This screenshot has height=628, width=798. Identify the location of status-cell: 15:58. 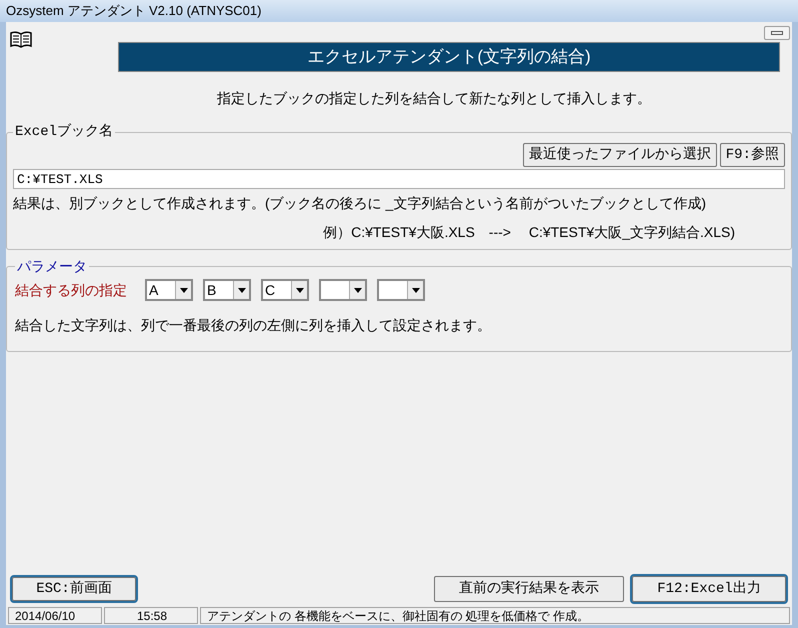
(151, 615).